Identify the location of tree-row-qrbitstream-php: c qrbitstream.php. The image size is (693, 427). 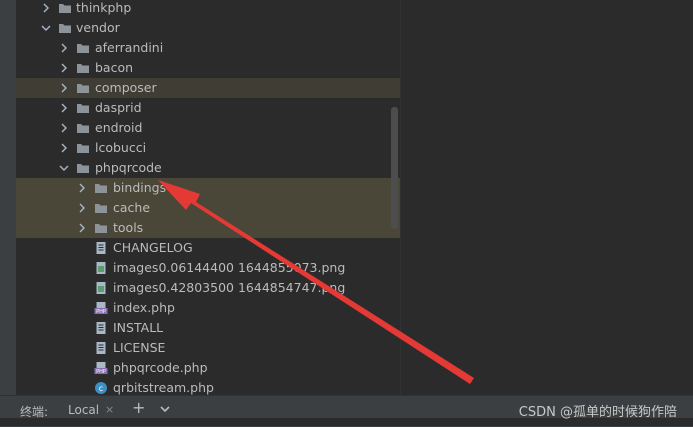
(208, 386).